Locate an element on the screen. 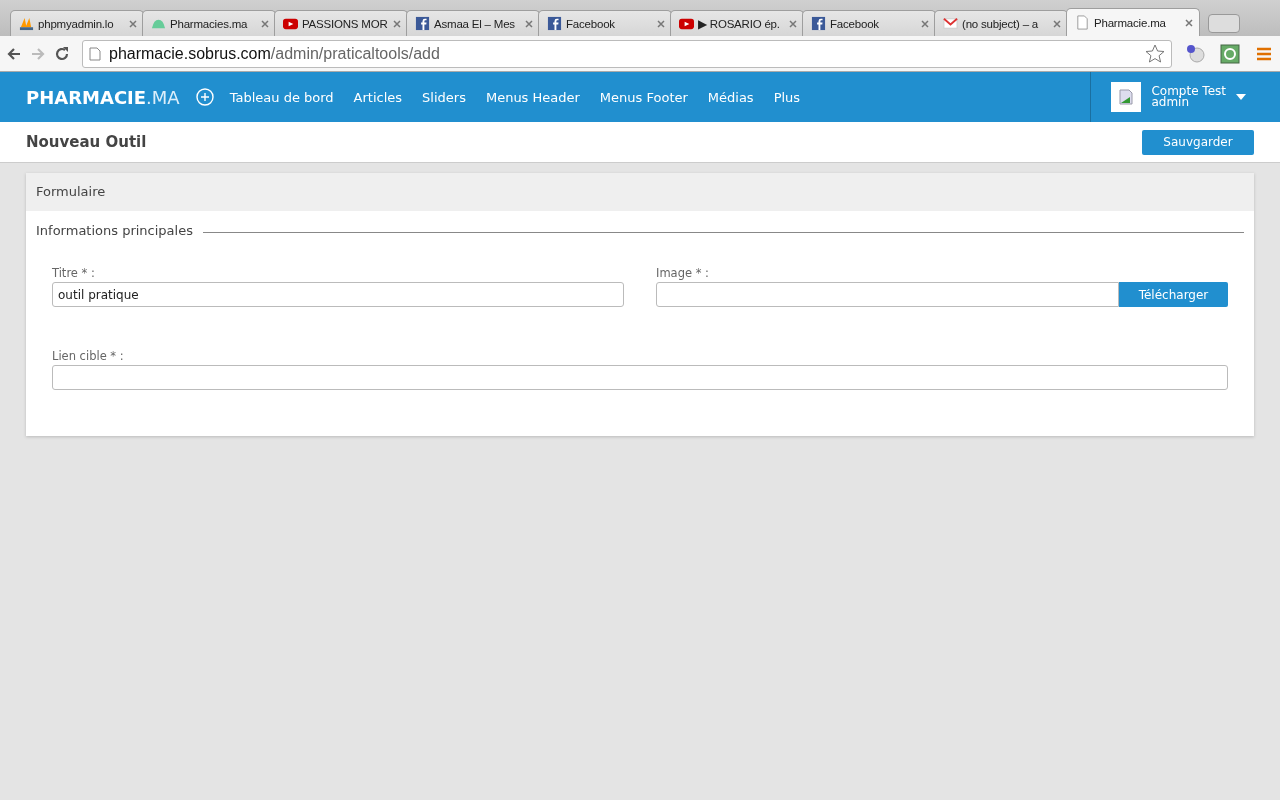 The width and height of the screenshot is (1280, 800). browser-tab: Pharmacies.ma is located at coordinates (209, 23).